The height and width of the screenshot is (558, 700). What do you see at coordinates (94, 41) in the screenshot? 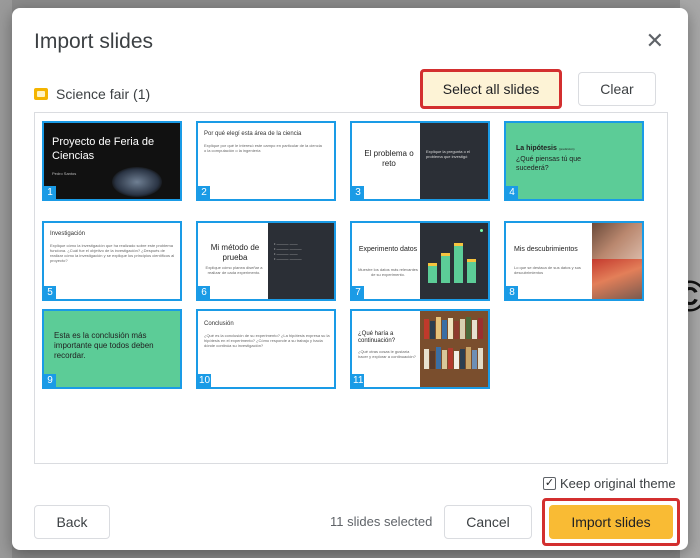
I see `dialog-title: Import slides` at bounding box center [94, 41].